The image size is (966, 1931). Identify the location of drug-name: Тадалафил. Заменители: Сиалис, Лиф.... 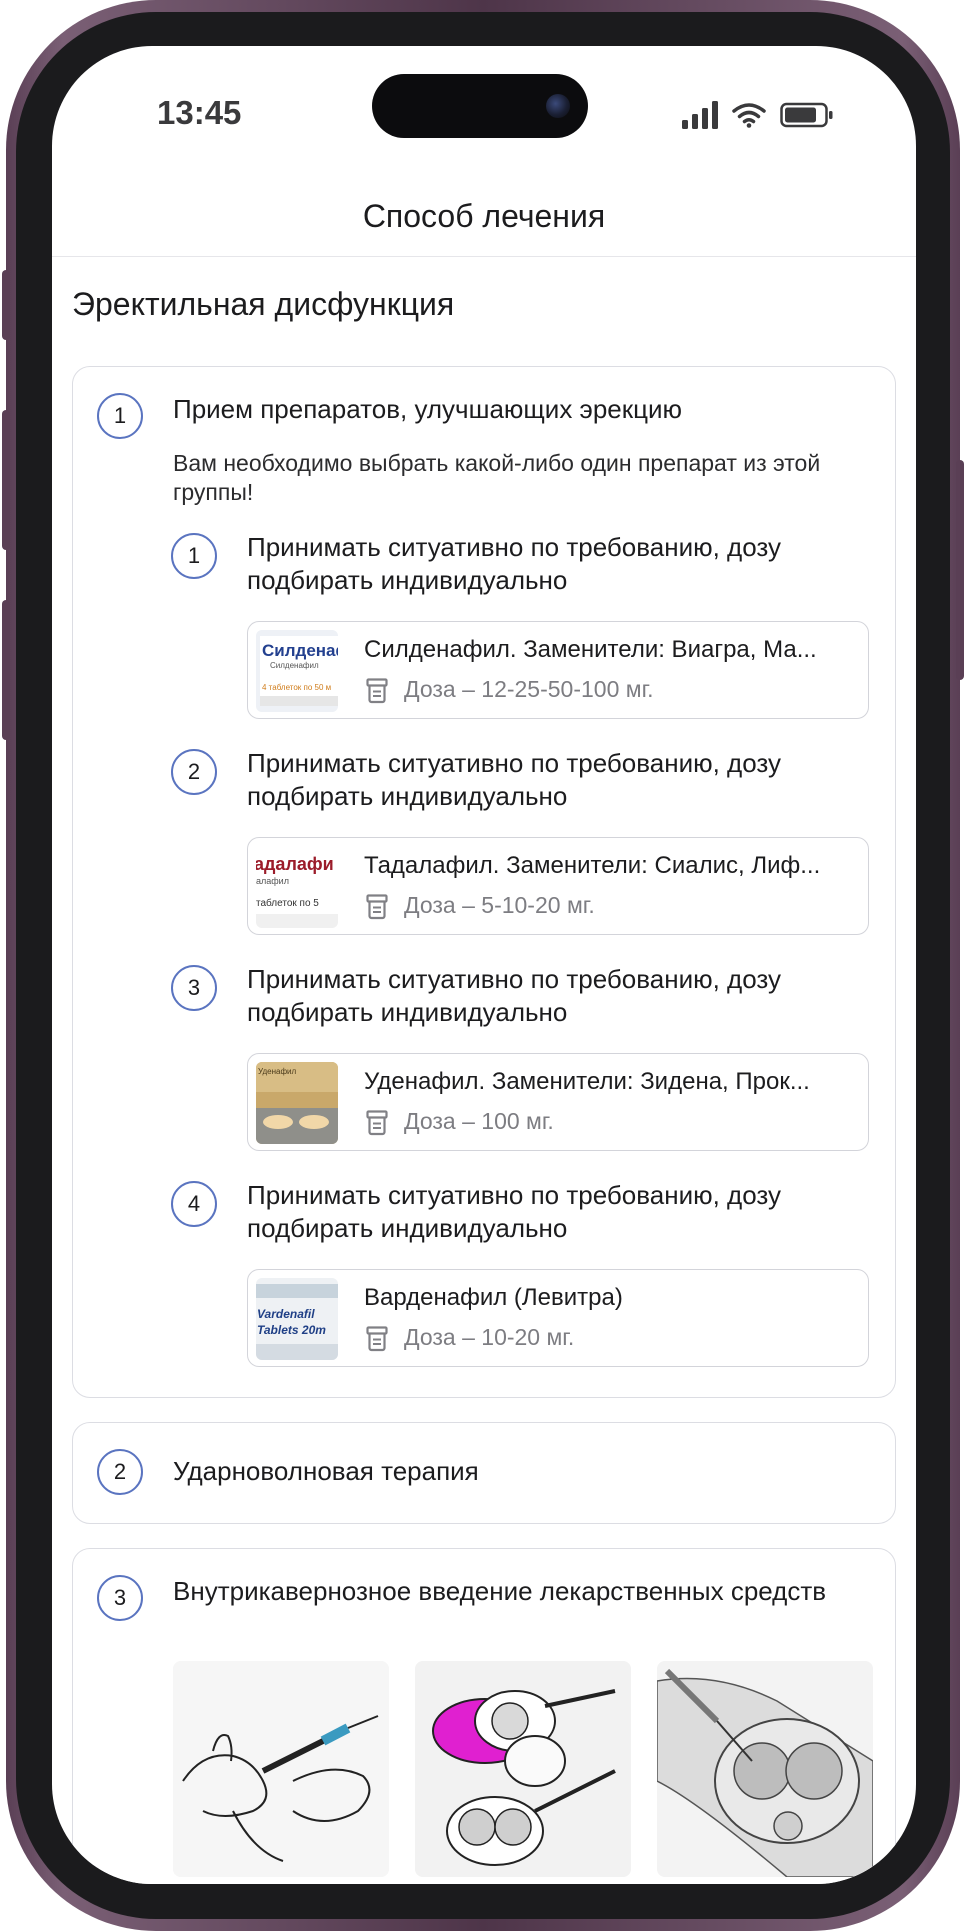
(592, 865).